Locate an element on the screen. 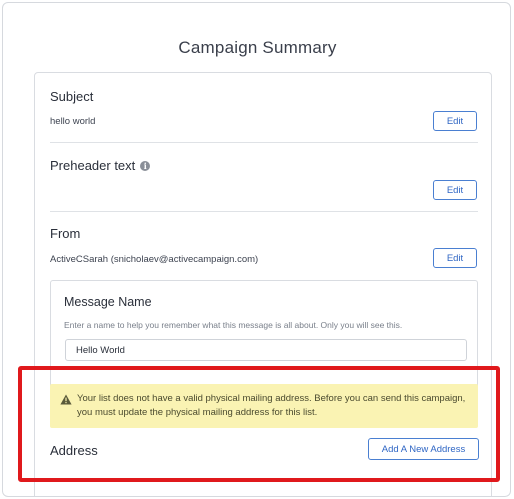 The image size is (514, 499). warning-triangle-icon is located at coordinates (66, 399).